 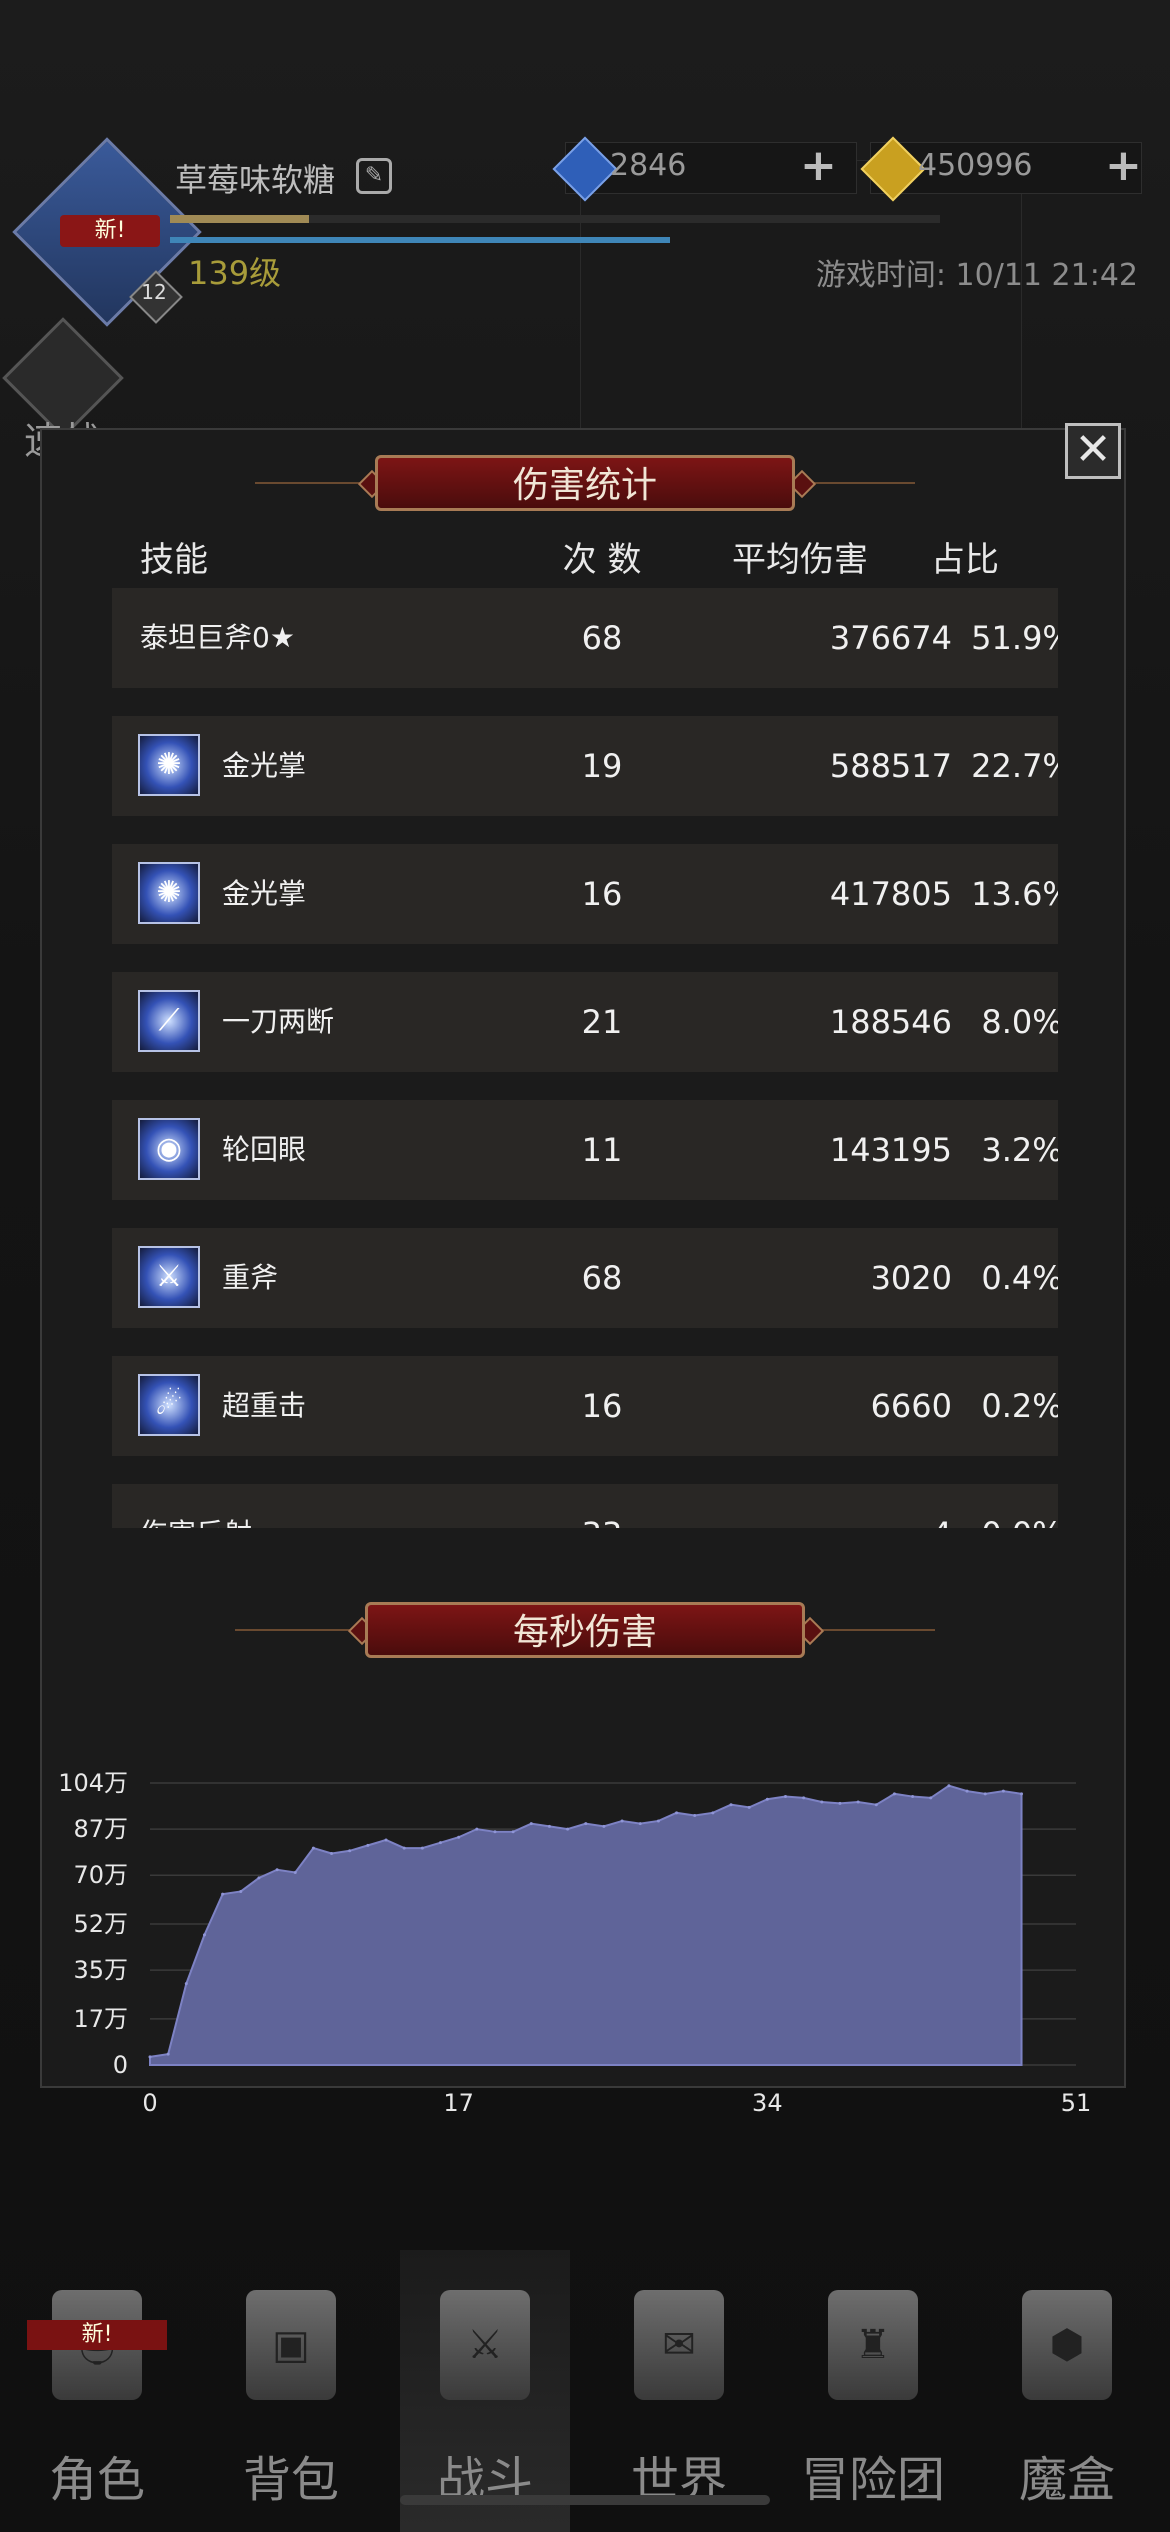 What do you see at coordinates (872, 2480) in the screenshot?
I see `nav-label: 冒险团` at bounding box center [872, 2480].